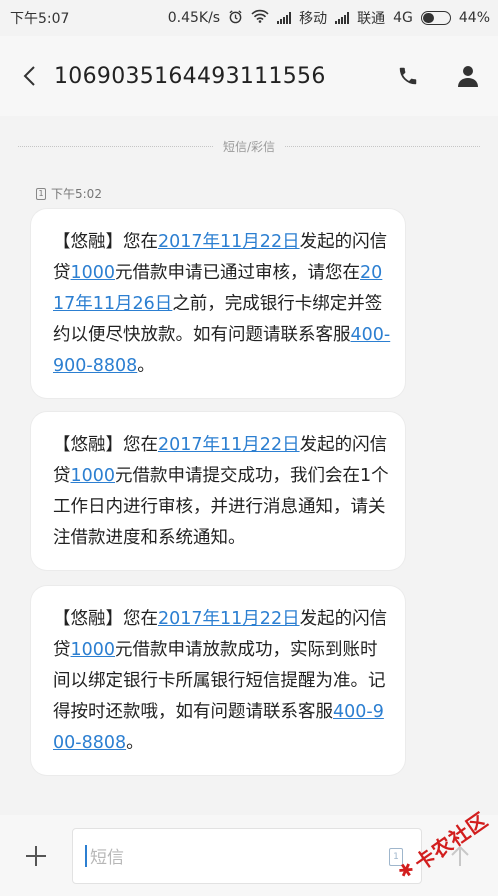  What do you see at coordinates (194, 18) in the screenshot?
I see `network-speed: 0.45K/s` at bounding box center [194, 18].